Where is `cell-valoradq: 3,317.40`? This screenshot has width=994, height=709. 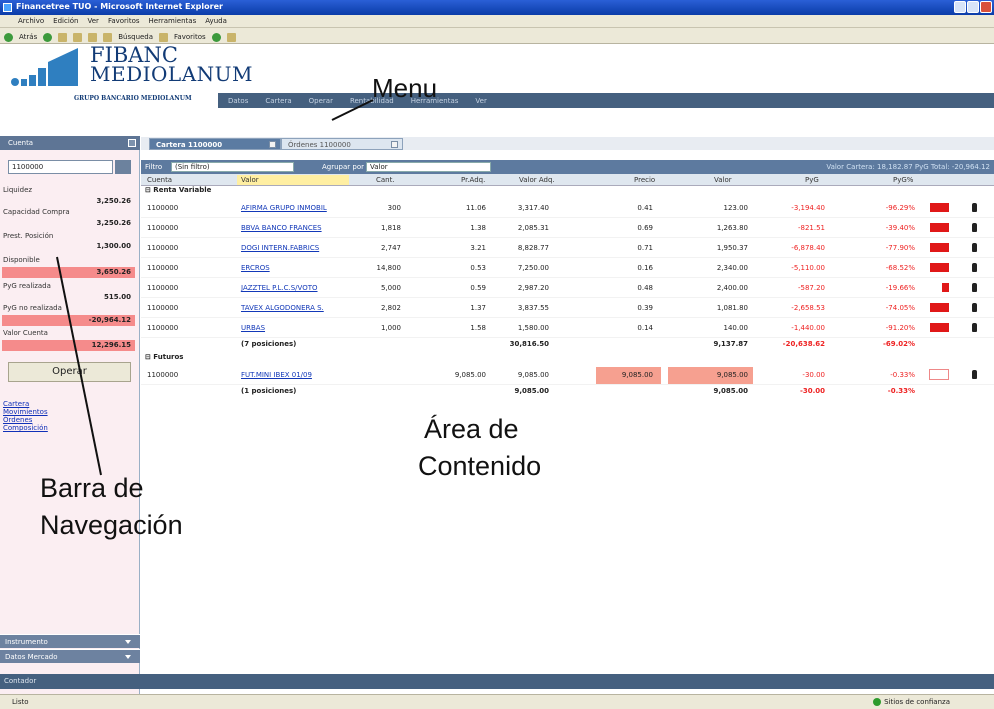
cell-valoradq: 3,317.40 is located at coordinates (533, 208).